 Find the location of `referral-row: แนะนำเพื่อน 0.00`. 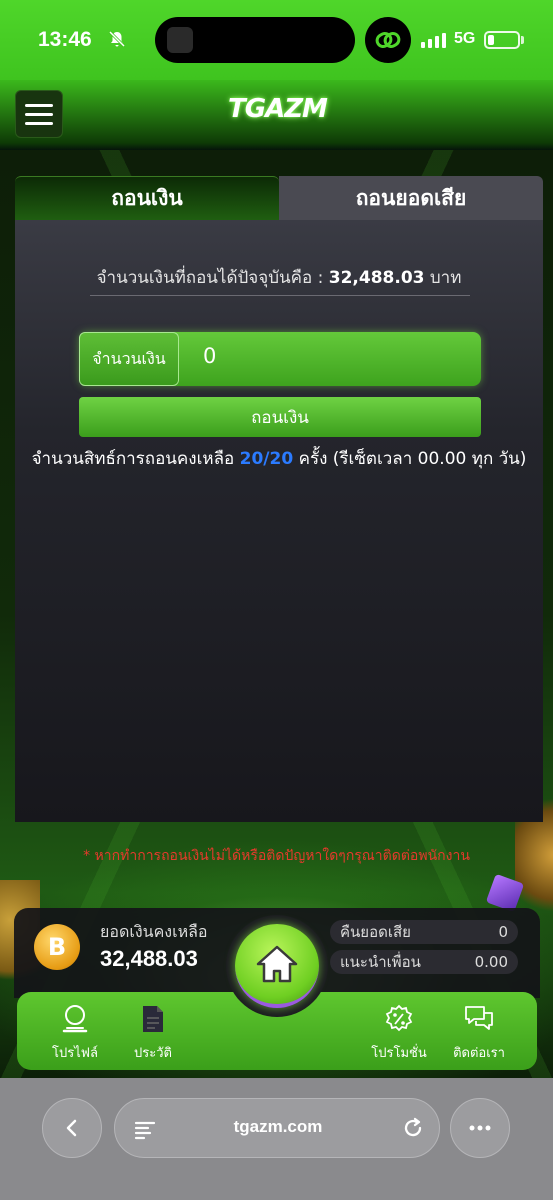

referral-row: แนะนำเพื่อน 0.00 is located at coordinates (424, 962).